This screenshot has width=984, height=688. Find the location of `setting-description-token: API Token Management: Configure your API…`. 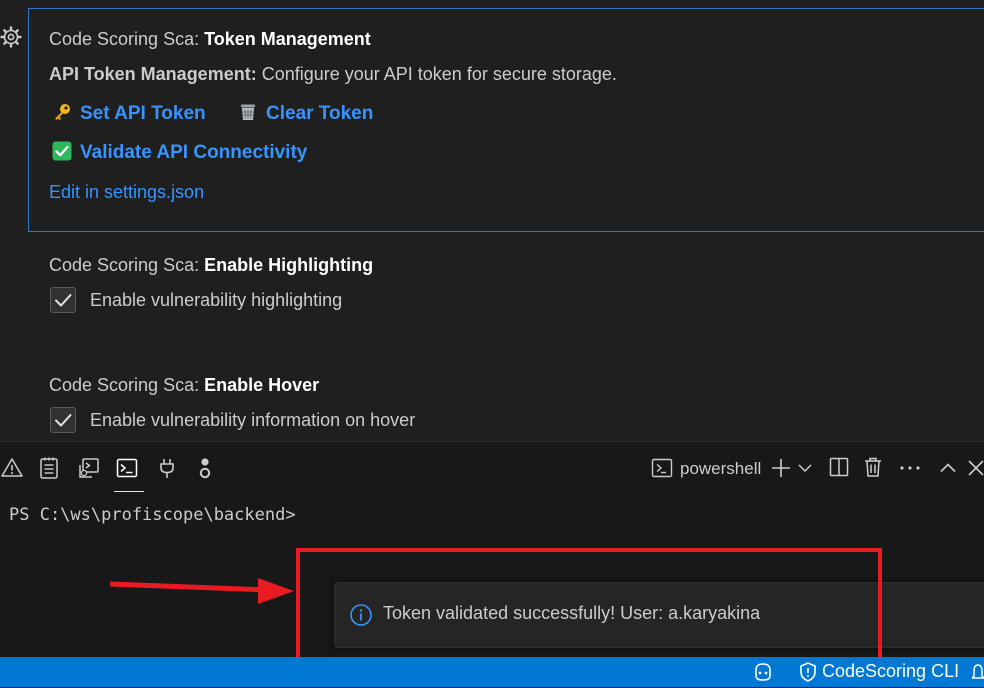

setting-description-token: API Token Management: Configure your API… is located at coordinates (333, 74).